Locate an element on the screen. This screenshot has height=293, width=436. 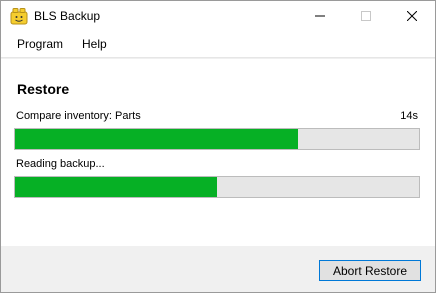
menu-program: Program is located at coordinates (40, 44).